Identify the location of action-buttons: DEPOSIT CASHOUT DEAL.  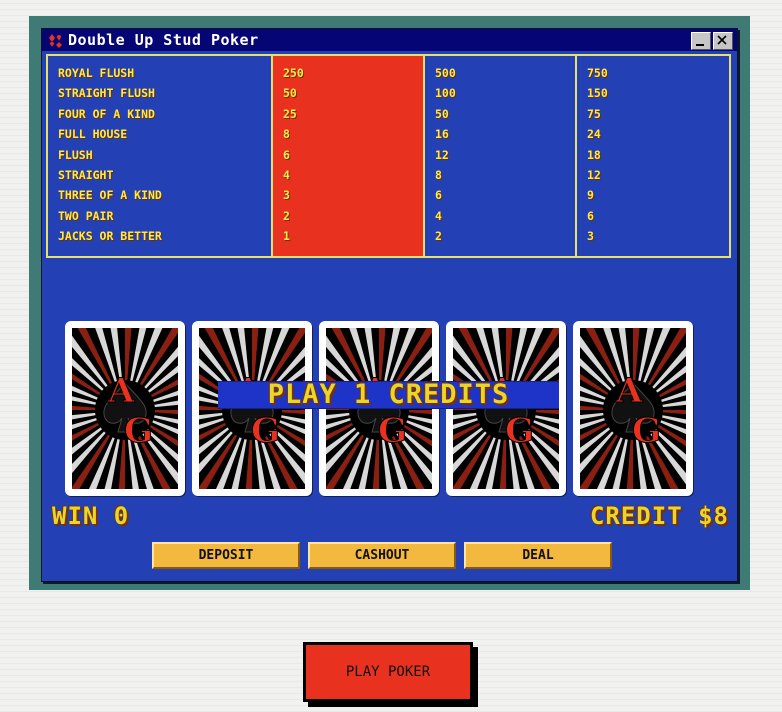
(382, 555).